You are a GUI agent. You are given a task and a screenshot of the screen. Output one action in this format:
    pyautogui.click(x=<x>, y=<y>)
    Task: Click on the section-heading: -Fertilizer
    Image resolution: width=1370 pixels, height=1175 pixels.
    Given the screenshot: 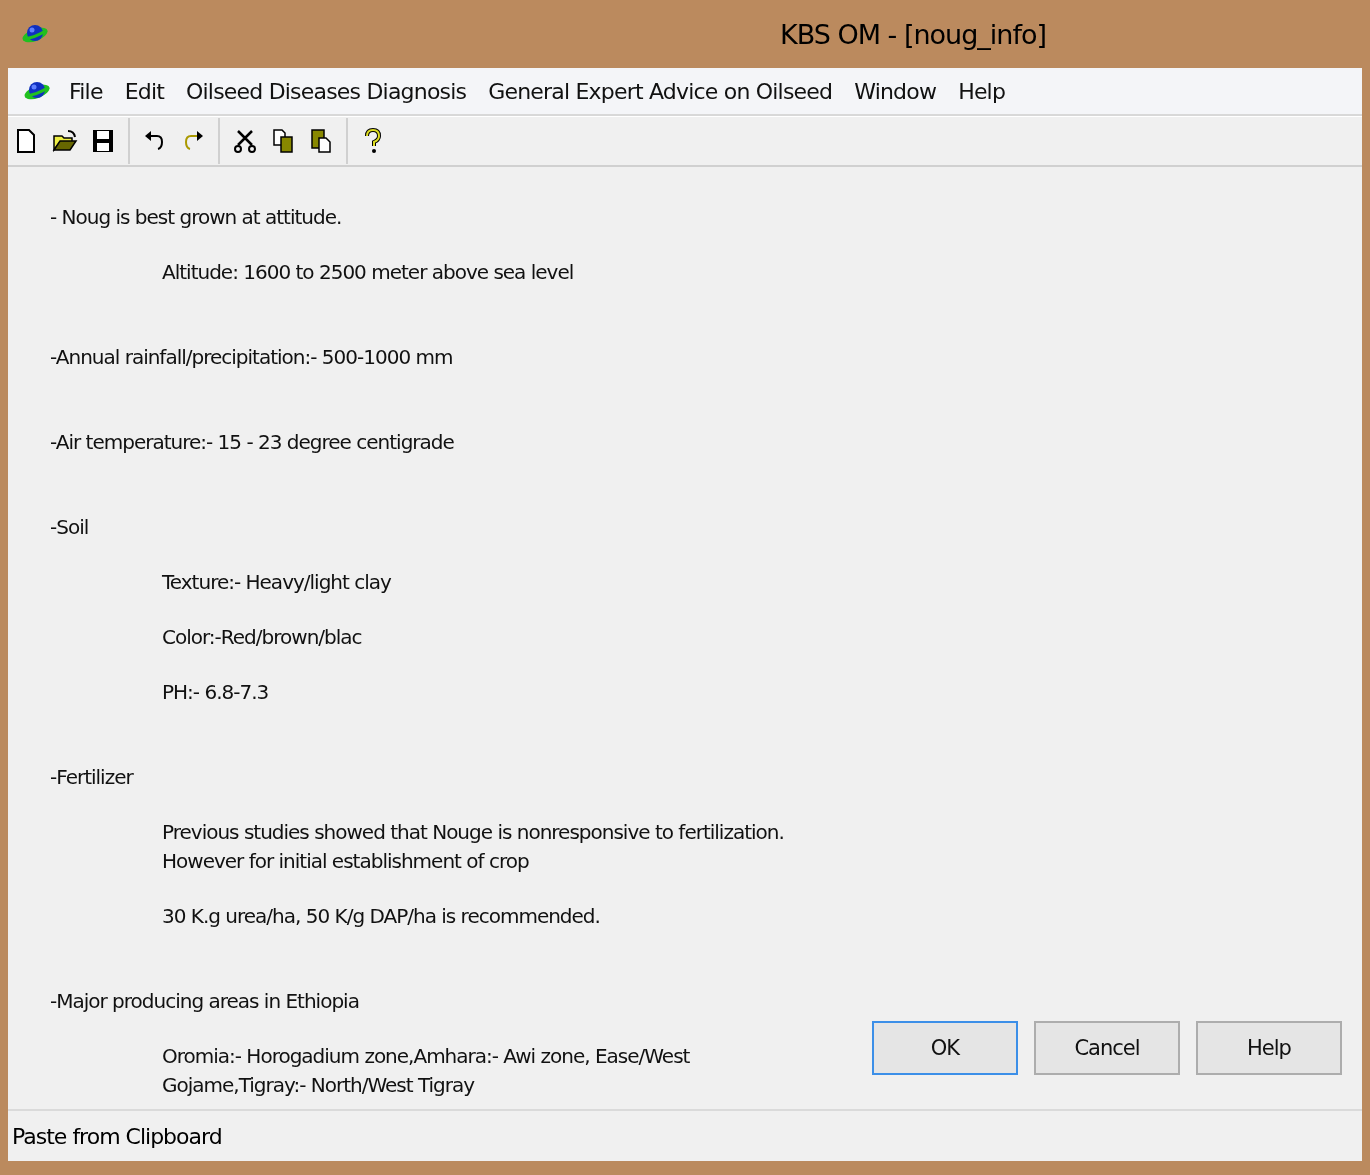 What is the action you would take?
    pyautogui.click(x=91, y=777)
    